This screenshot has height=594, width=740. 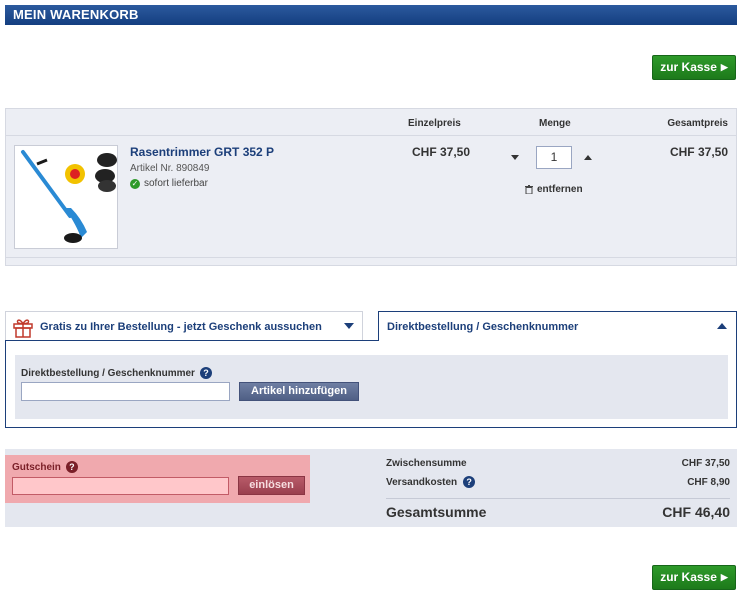 I want to click on availability: ✓ sofort lieferbar, so click(x=169, y=183).